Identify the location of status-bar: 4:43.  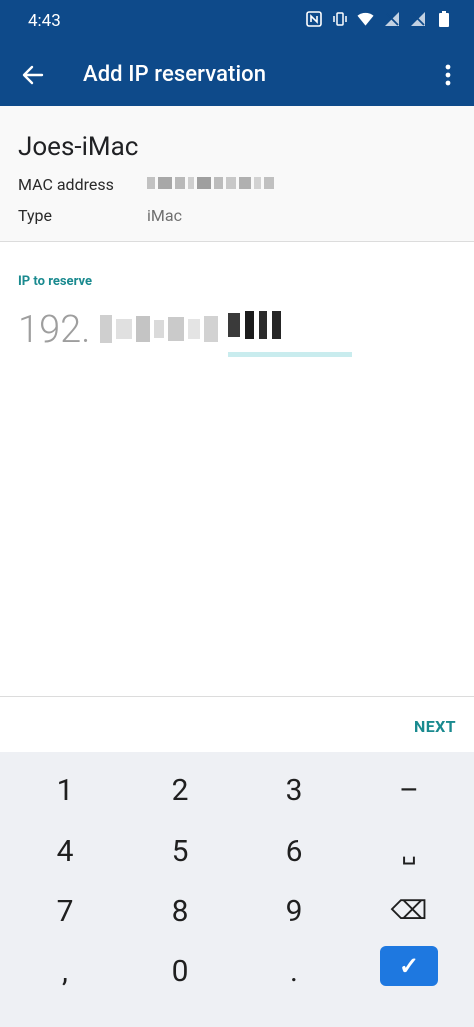
(237, 22).